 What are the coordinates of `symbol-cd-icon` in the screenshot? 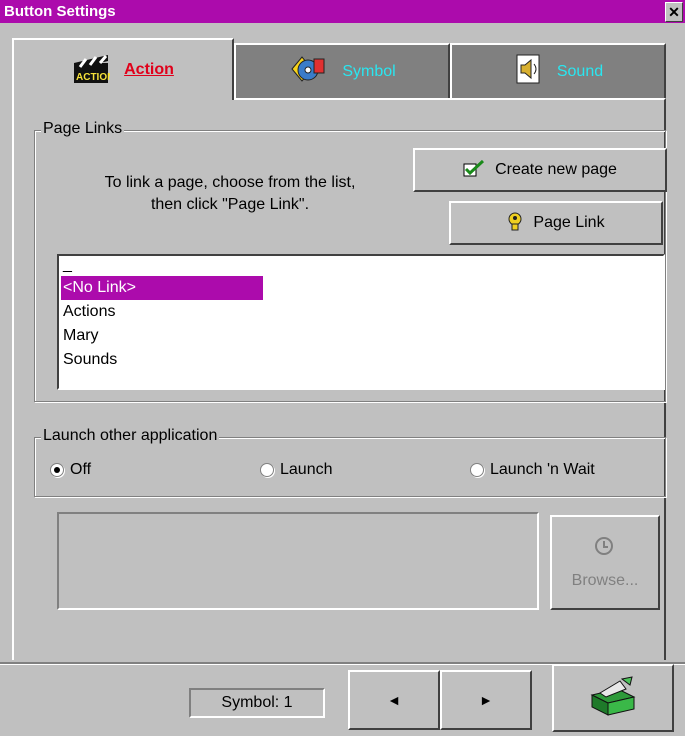 It's located at (308, 71).